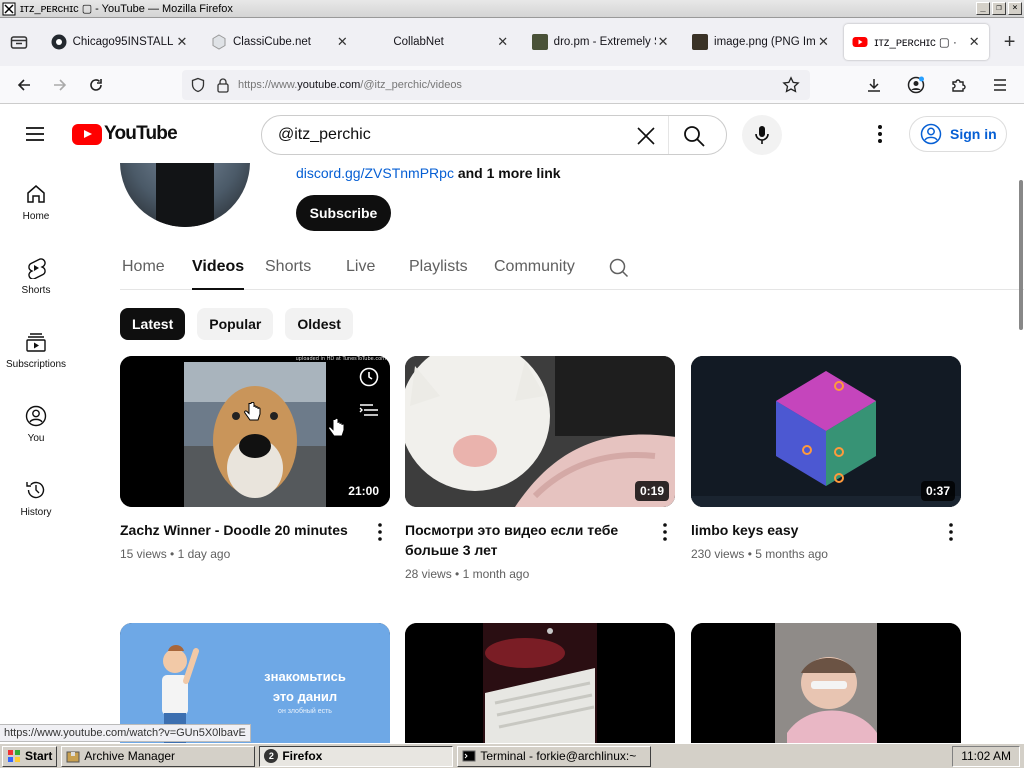 This screenshot has height=768, width=1024. Describe the element at coordinates (534, 267) in the screenshot. I see `tab-community: Community` at that location.